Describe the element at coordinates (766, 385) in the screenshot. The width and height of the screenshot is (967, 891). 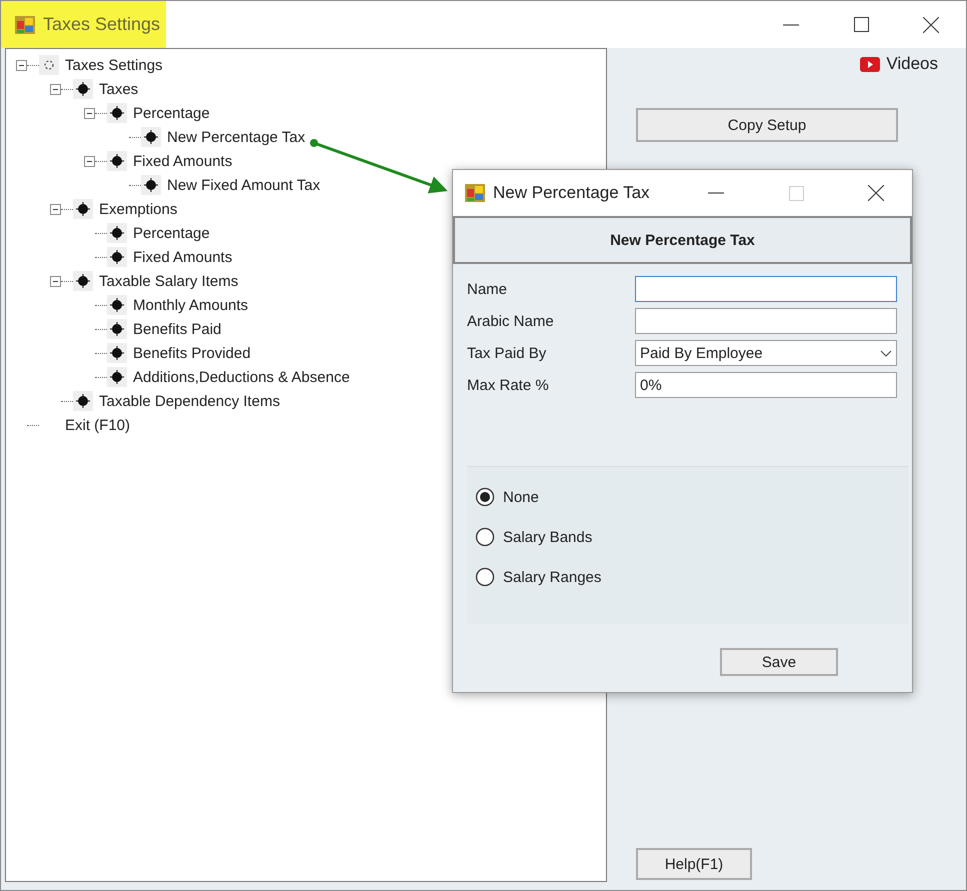
I see `input-field: 0%` at that location.